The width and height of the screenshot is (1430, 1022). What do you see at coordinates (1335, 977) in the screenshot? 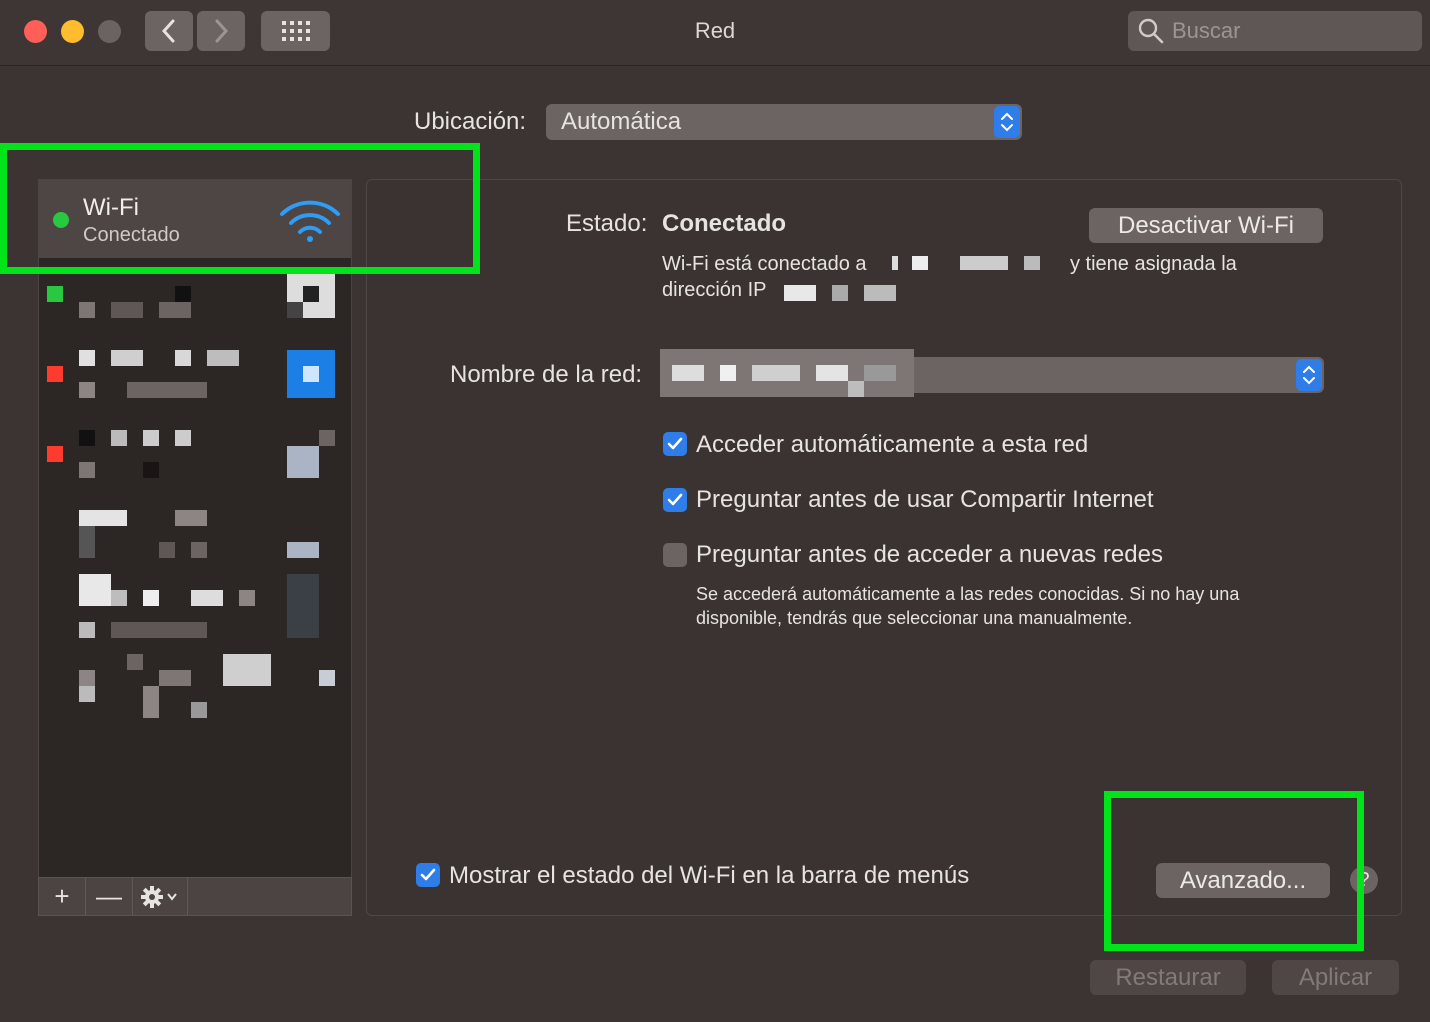
I see `apply-button: Aplicar` at bounding box center [1335, 977].